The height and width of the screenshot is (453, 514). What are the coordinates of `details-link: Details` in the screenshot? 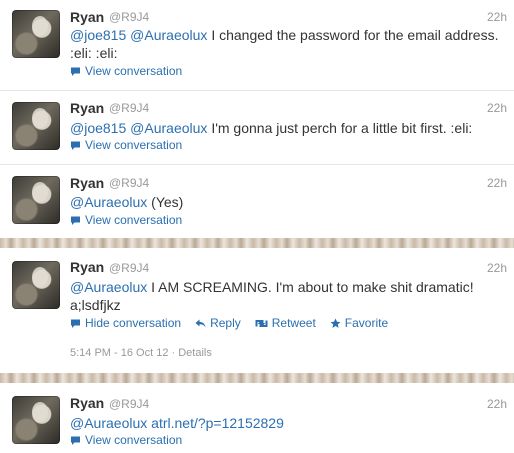 It's located at (195, 353).